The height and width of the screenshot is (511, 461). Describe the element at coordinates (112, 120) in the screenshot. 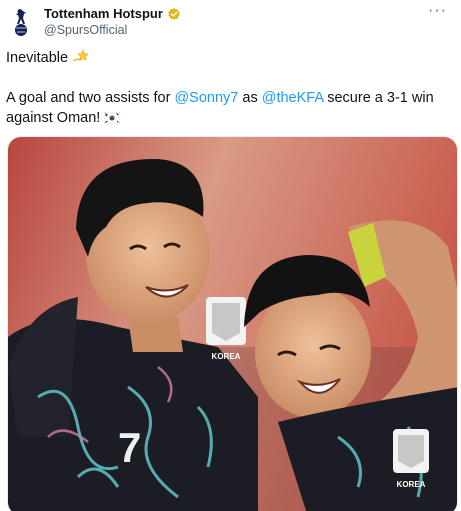

I see `south-korea-flag-emoji-icon` at that location.